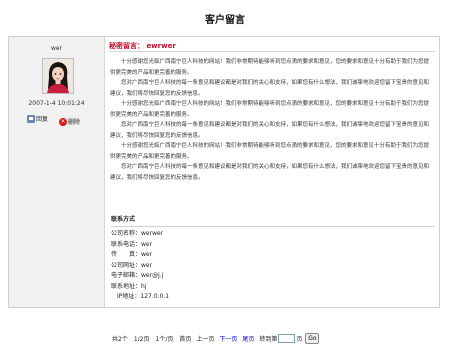 Image resolution: width=450 pixels, height=352 pixels. I want to click on author-name: wer, so click(56, 48).